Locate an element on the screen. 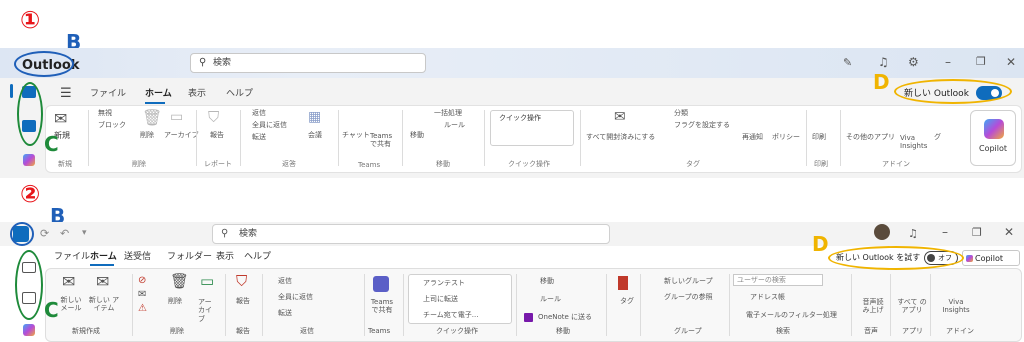 The width and height of the screenshot is (1024, 342). hamburger-icon: ☰ is located at coordinates (66, 93).